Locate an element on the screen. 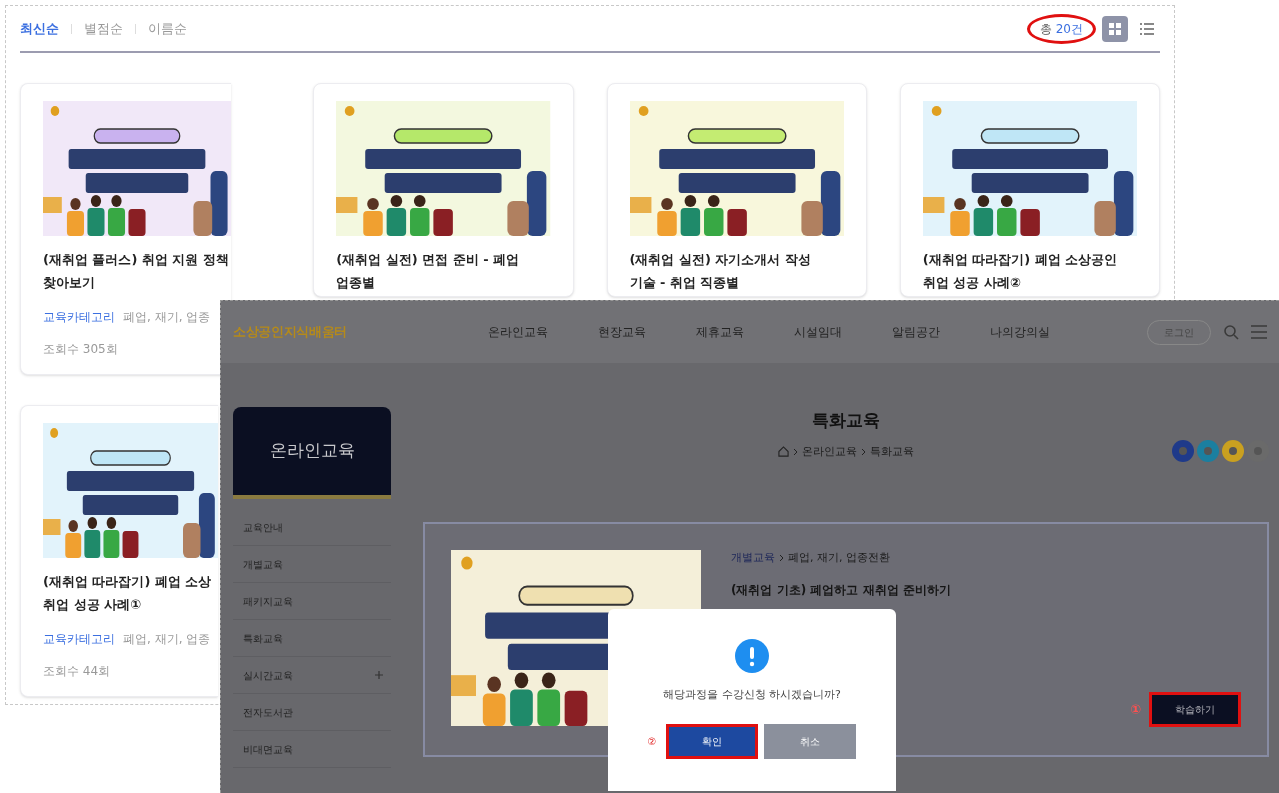  card-title: 취업 성공 사례① is located at coordinates (93, 605).